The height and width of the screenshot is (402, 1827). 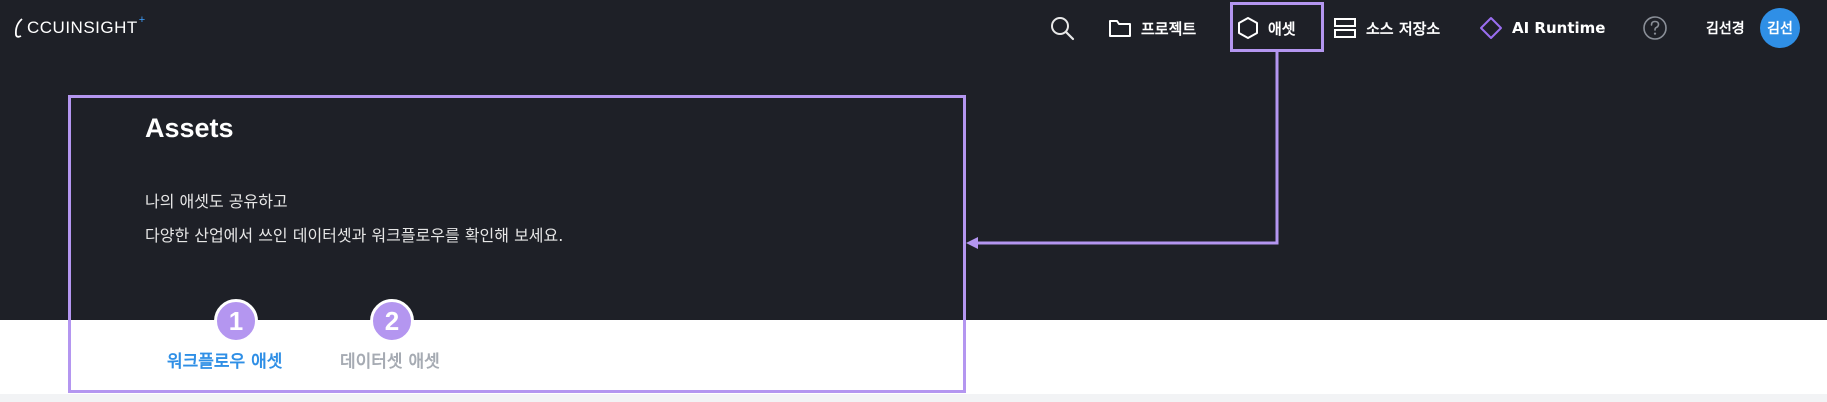 What do you see at coordinates (224, 359) in the screenshot?
I see `tab-workflow-assets: 워크플로우 애셋` at bounding box center [224, 359].